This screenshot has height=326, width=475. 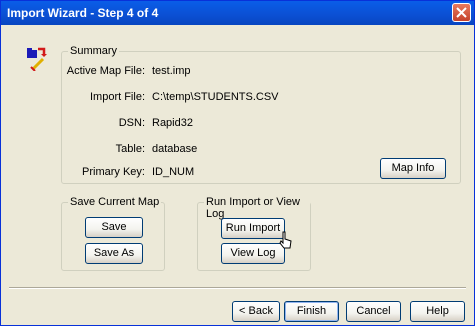 I want to click on back-button: < Back, so click(x=256, y=311).